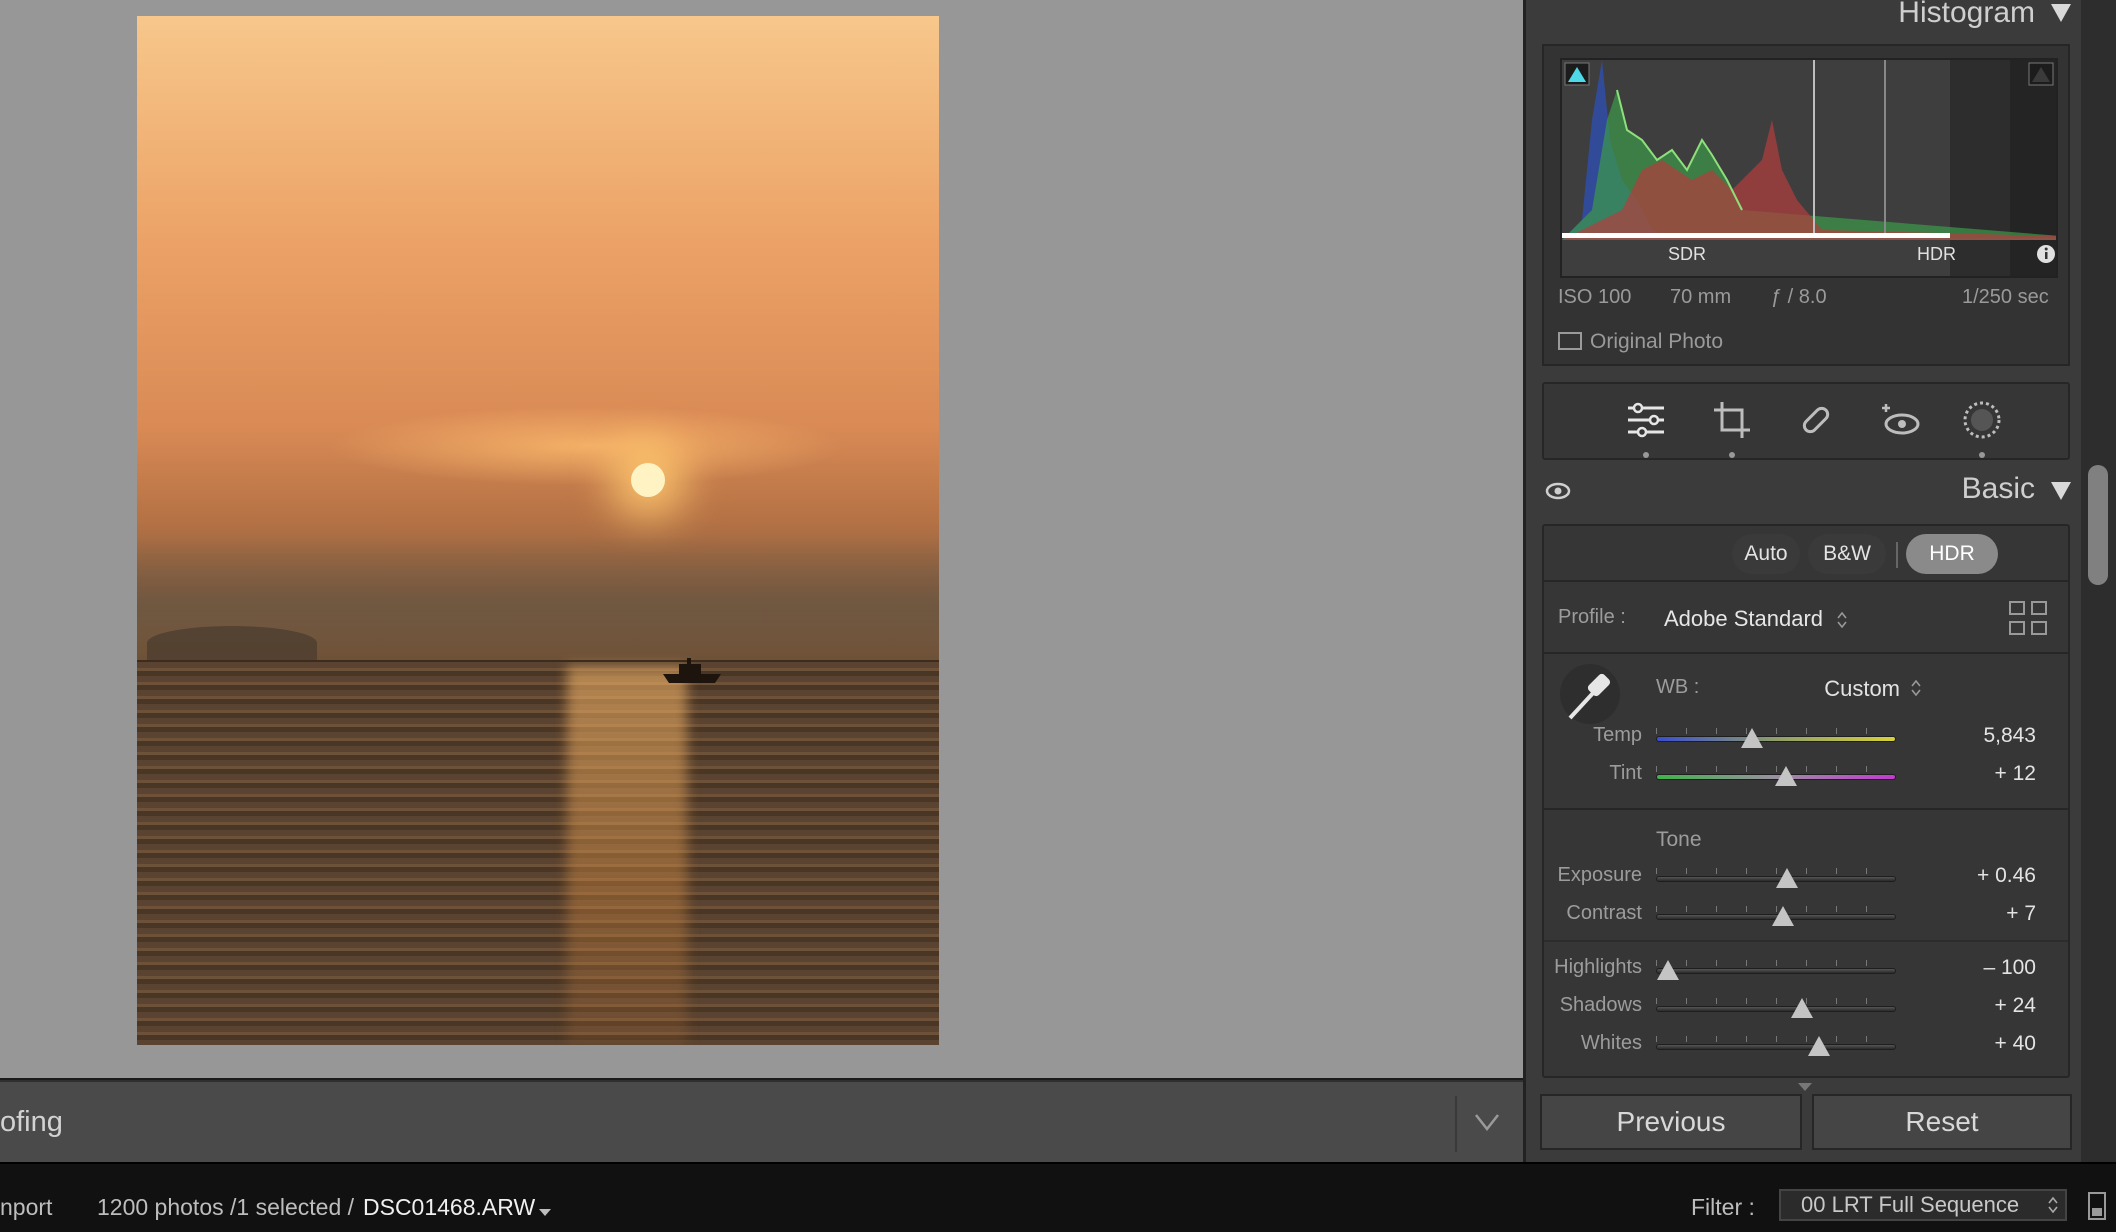  Describe the element at coordinates (26, 1207) in the screenshot. I see `import-button: nport` at that location.